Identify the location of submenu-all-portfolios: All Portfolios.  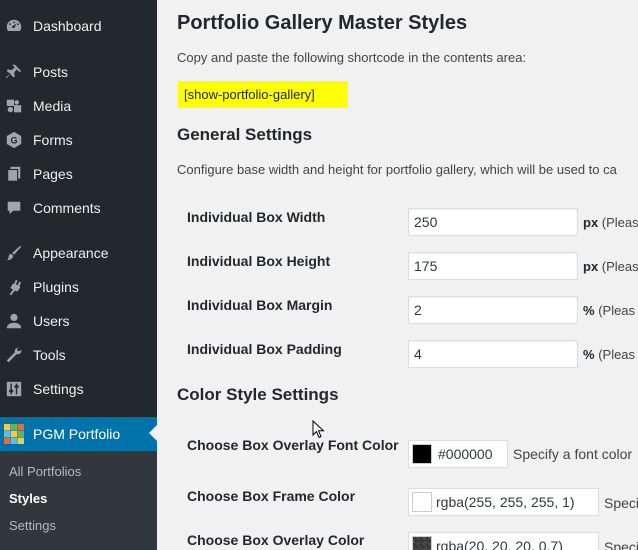
(45, 472).